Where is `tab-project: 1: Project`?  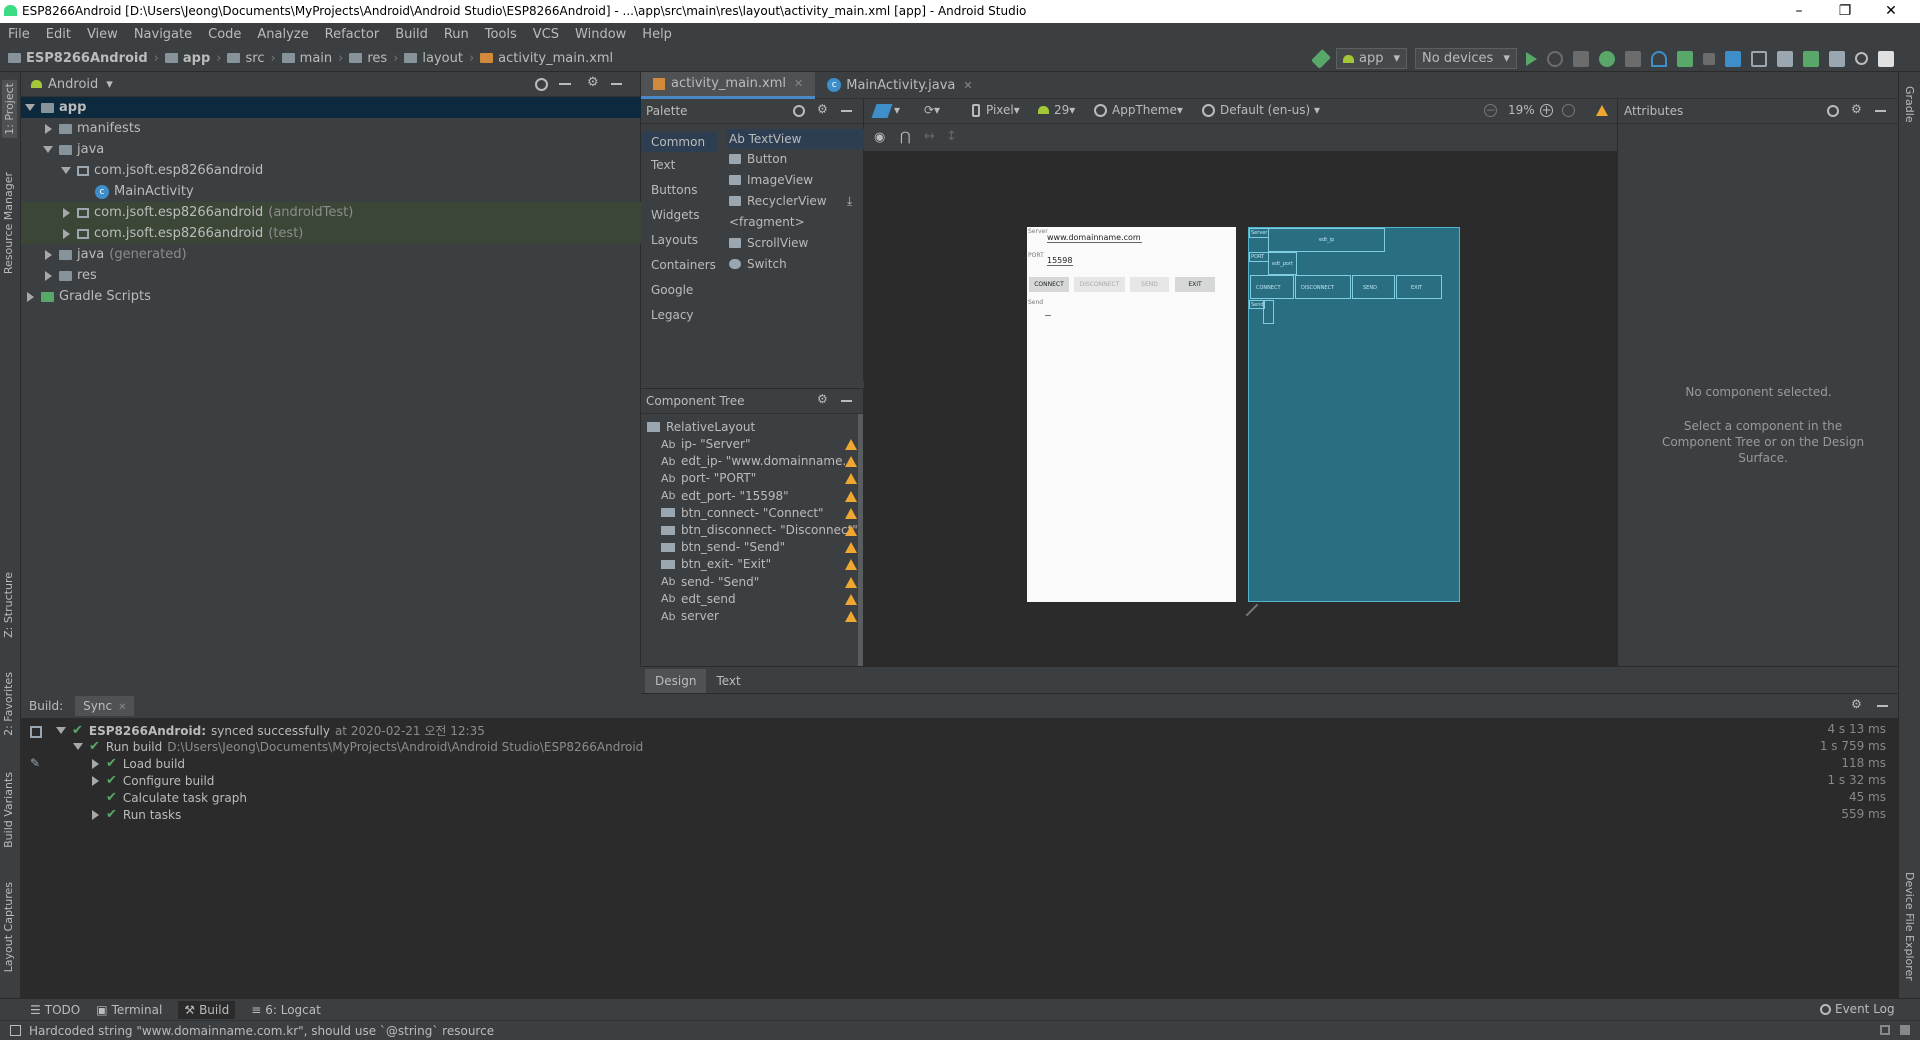
tab-project: 1: Project is located at coordinates (9, 109).